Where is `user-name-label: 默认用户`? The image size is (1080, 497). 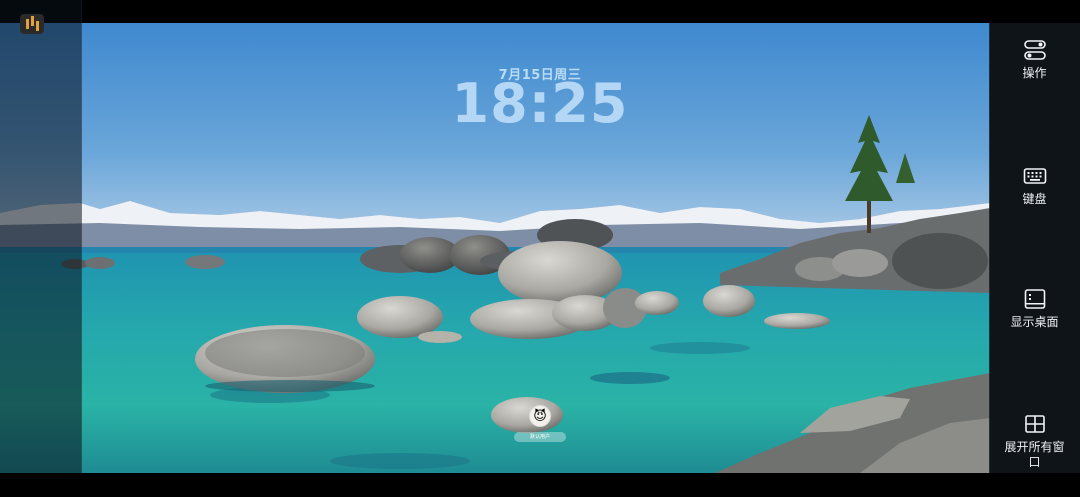 user-name-label: 默认用户 is located at coordinates (540, 437).